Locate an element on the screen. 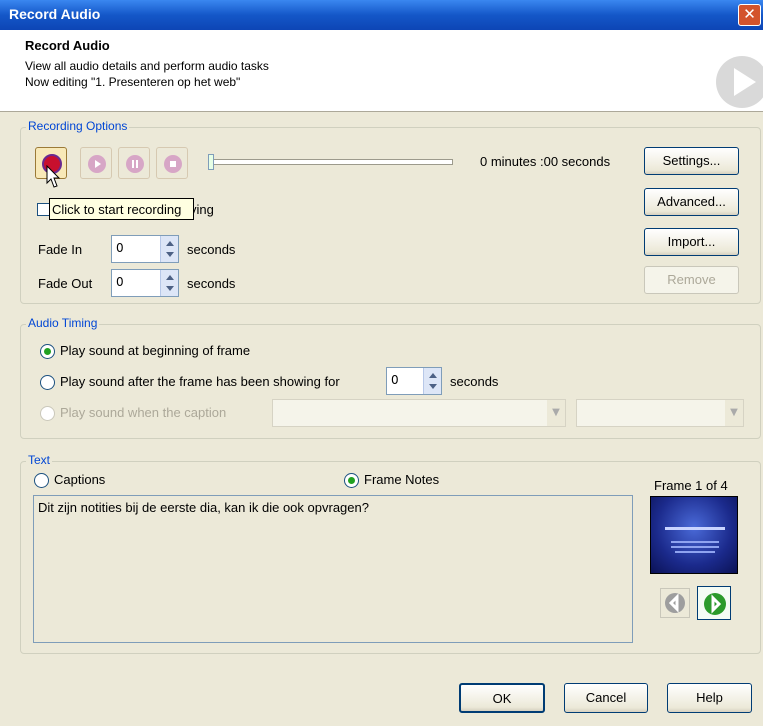 The height and width of the screenshot is (726, 763). record-time: 0 minutes :00 seconds is located at coordinates (545, 161).